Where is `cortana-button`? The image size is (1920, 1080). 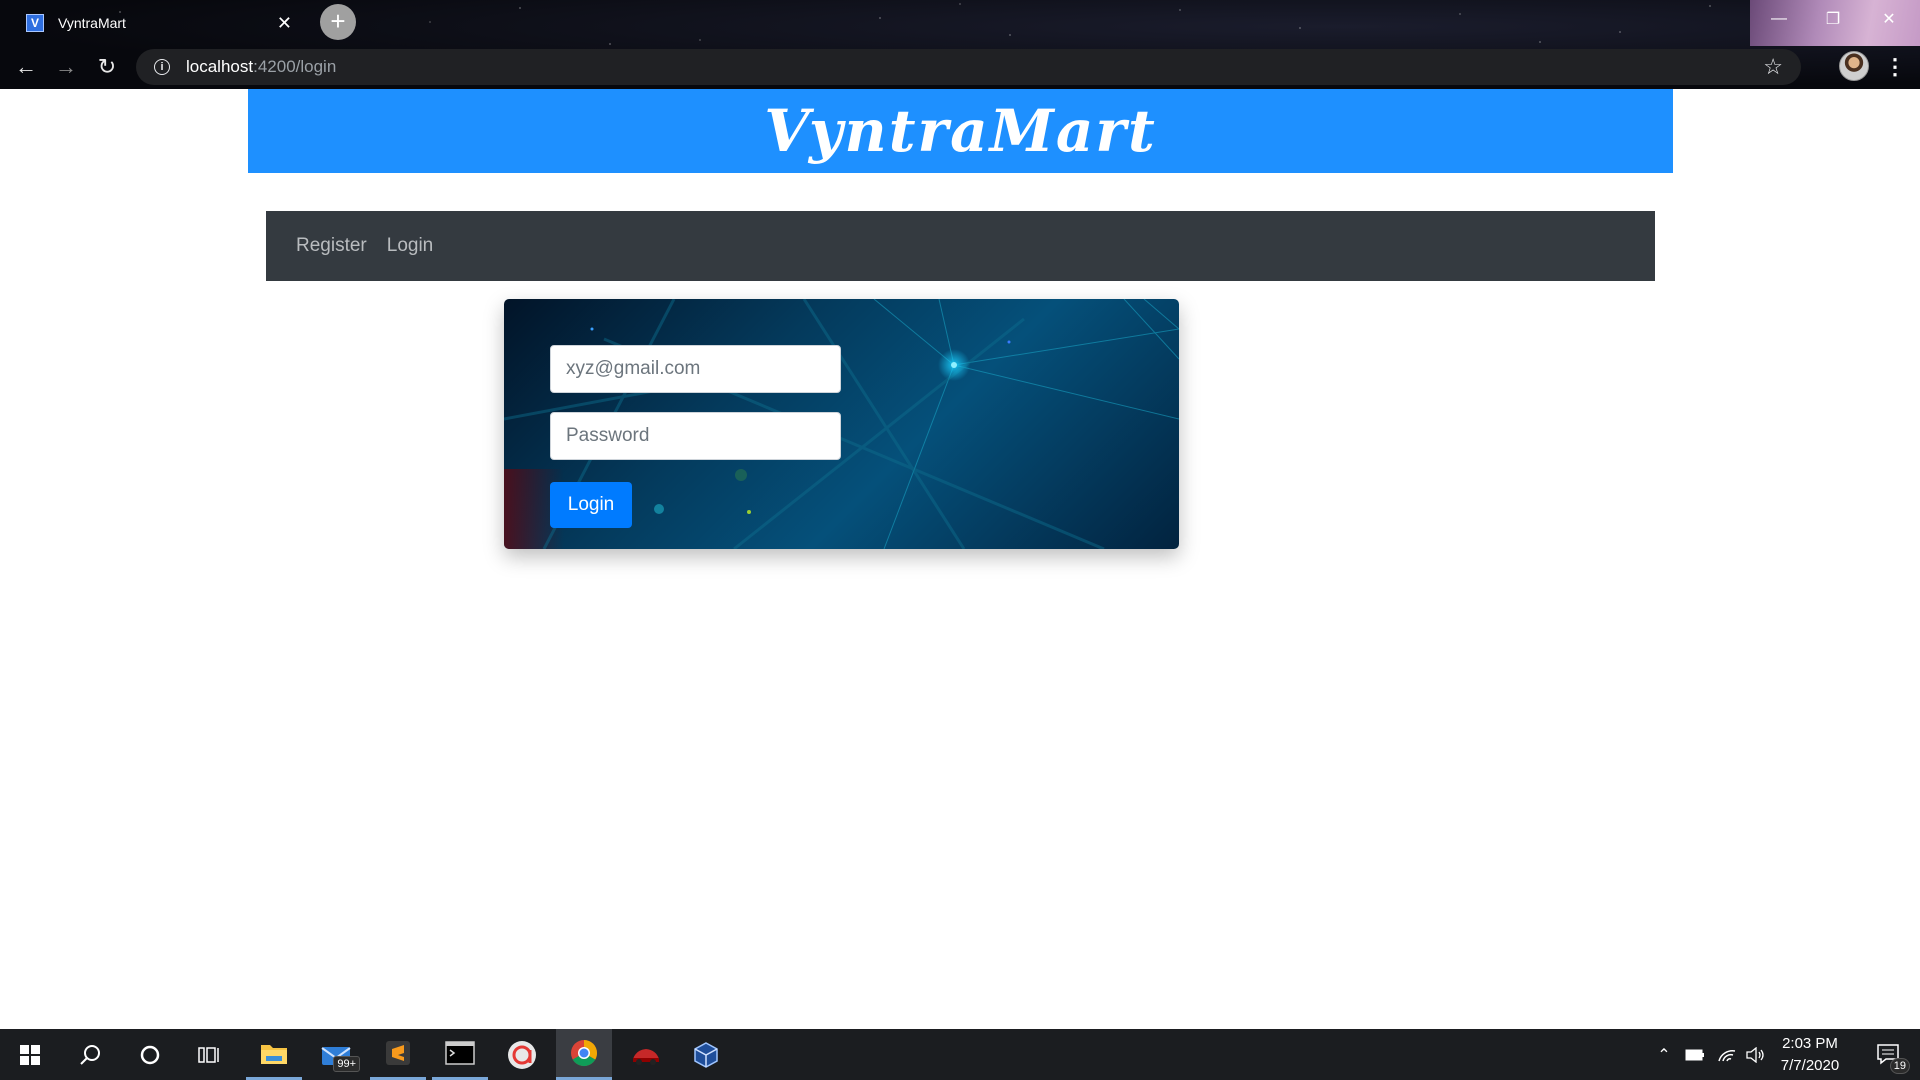
cortana-button is located at coordinates (150, 1054).